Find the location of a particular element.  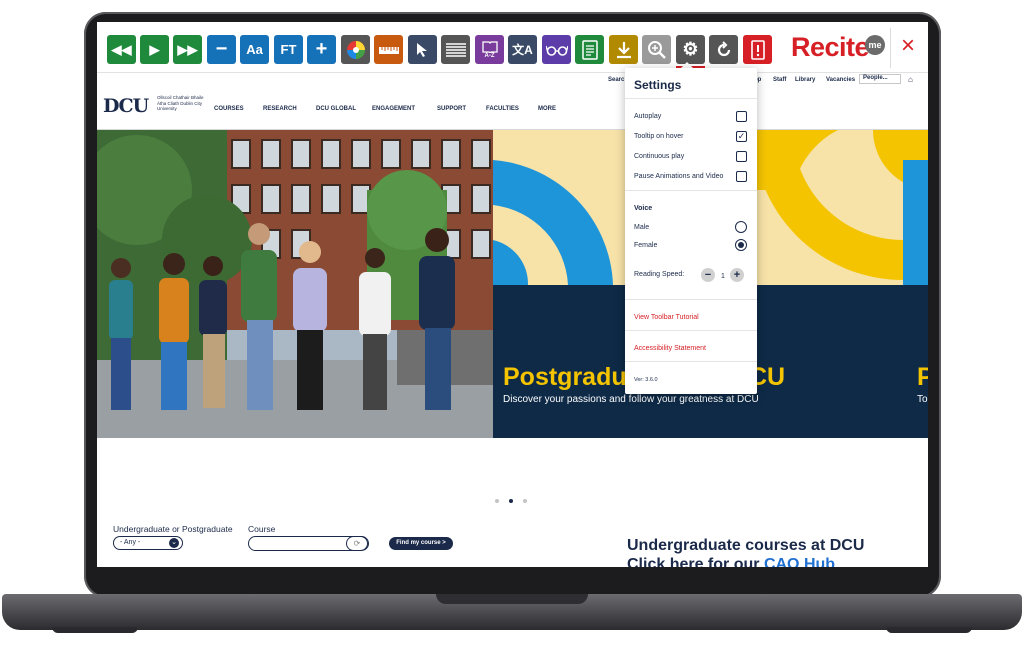

download-icon is located at coordinates (623, 49).